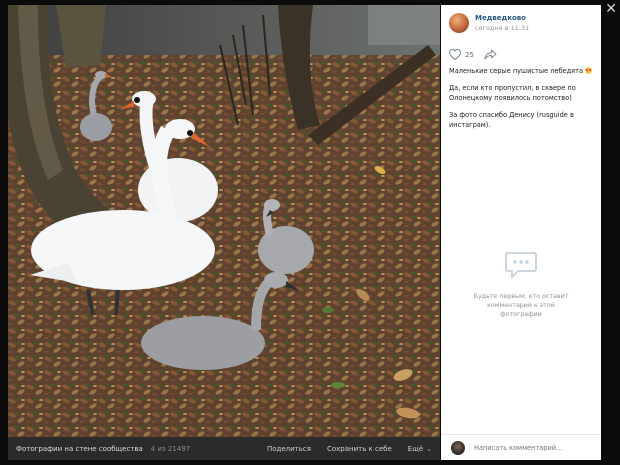 Image resolution: width=620 pixels, height=465 pixels. What do you see at coordinates (502, 28) in the screenshot?
I see `post-date: сегодня в 11:31` at bounding box center [502, 28].